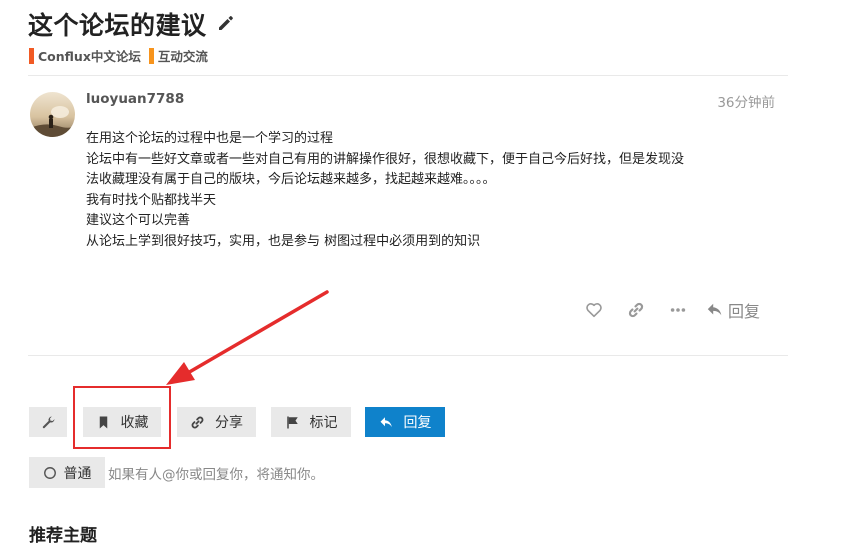 This screenshot has width=868, height=546. I want to click on post-time: 36分钟前, so click(746, 101).